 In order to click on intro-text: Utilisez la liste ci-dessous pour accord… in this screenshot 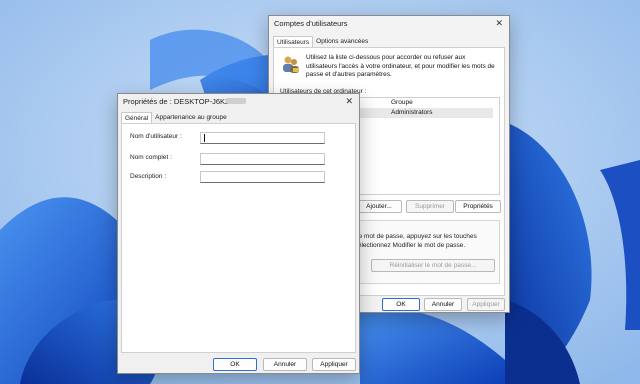, I will do `click(400, 66)`.